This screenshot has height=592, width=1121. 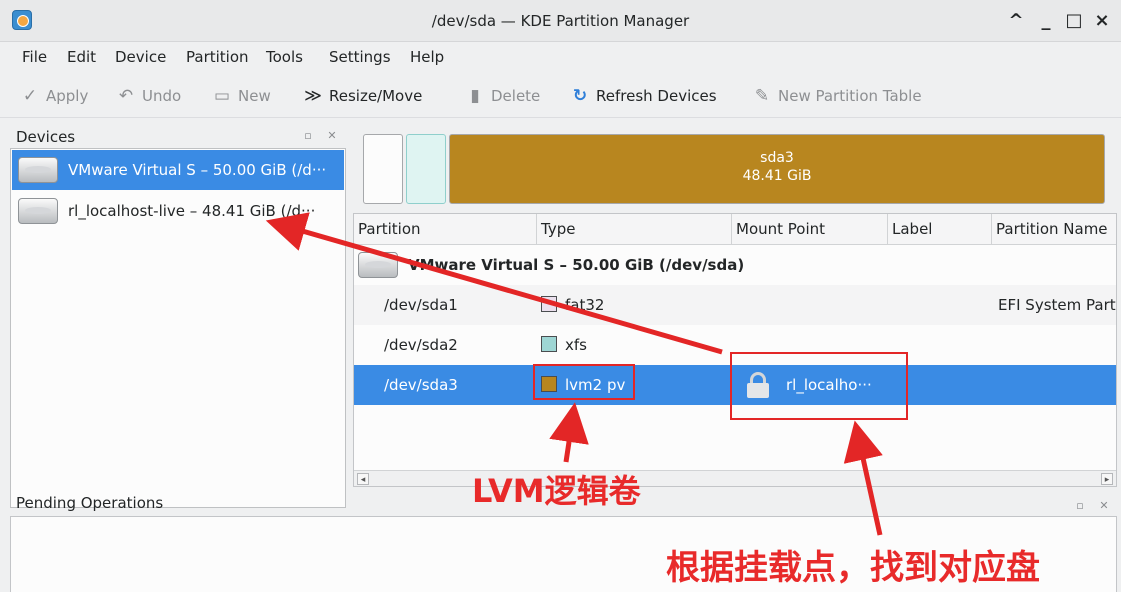 What do you see at coordinates (363, 479) in the screenshot?
I see `scroll-left-icon: ◂` at bounding box center [363, 479].